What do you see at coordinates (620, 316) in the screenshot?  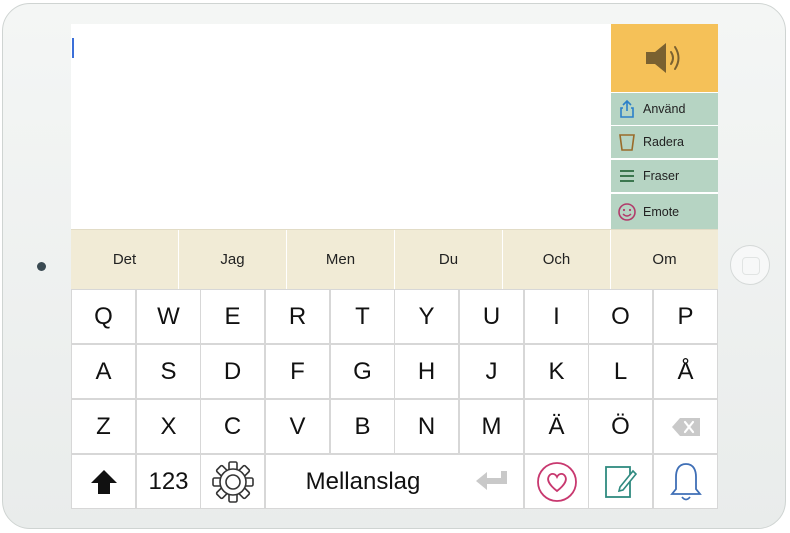 I see `key-o: O` at bounding box center [620, 316].